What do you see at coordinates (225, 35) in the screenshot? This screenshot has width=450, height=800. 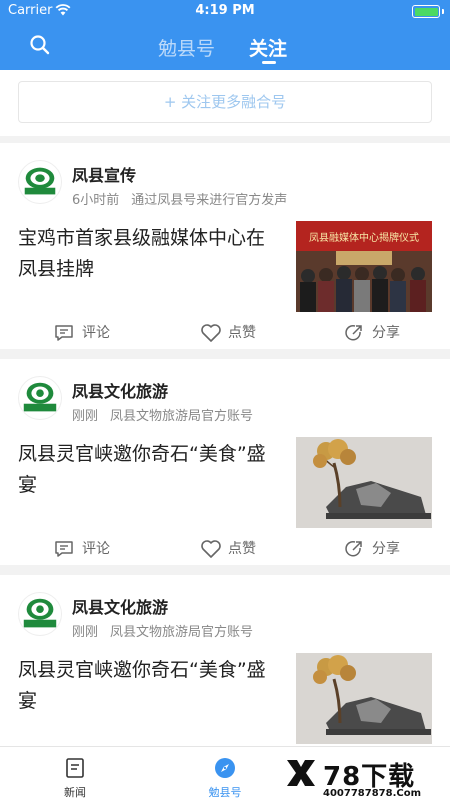 I see `top-bar: Carrier 4:19 PM 勉县号 关注` at bounding box center [225, 35].